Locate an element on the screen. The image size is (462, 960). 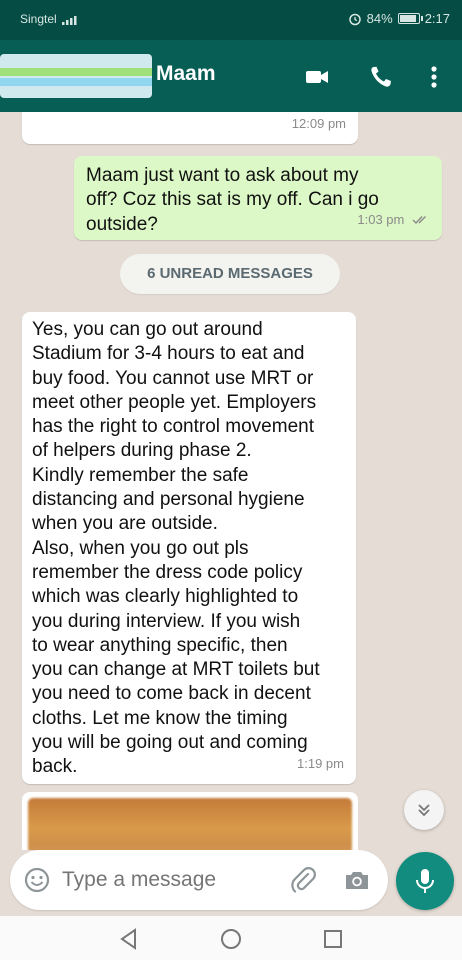
phone-icon is located at coordinates (381, 77).